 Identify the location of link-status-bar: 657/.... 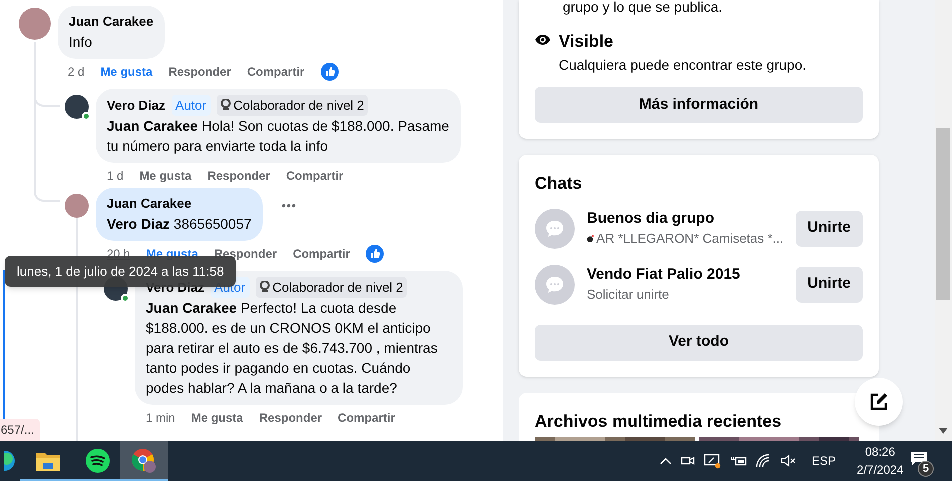
(20, 430).